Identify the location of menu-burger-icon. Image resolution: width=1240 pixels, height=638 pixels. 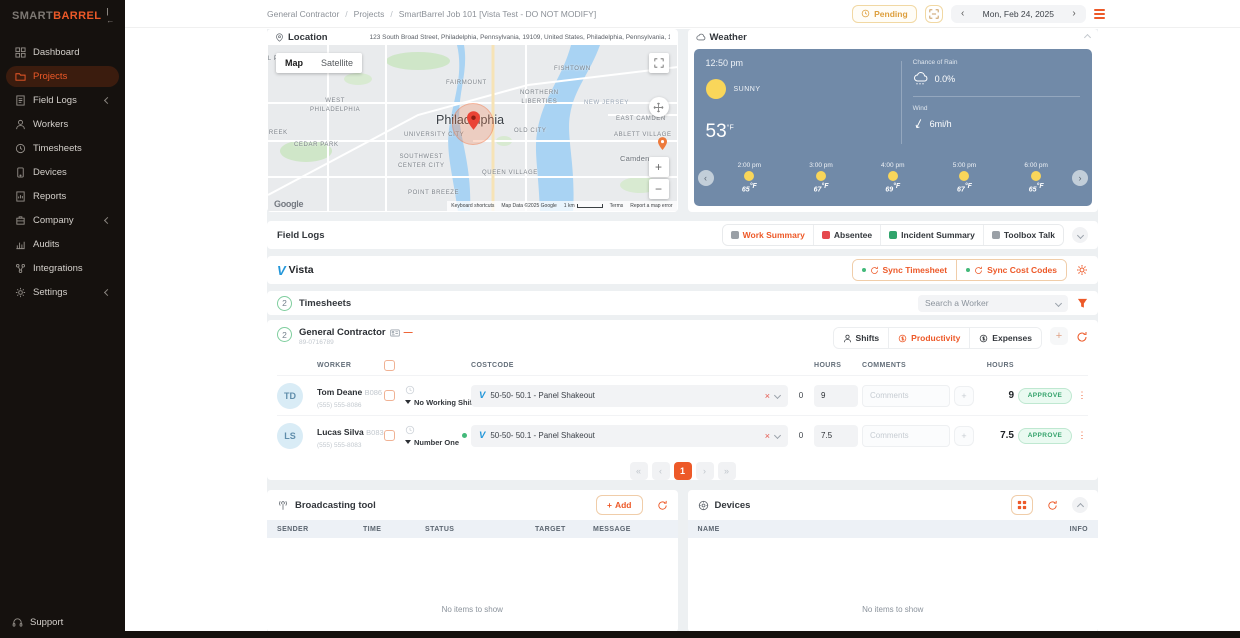
(1099, 13).